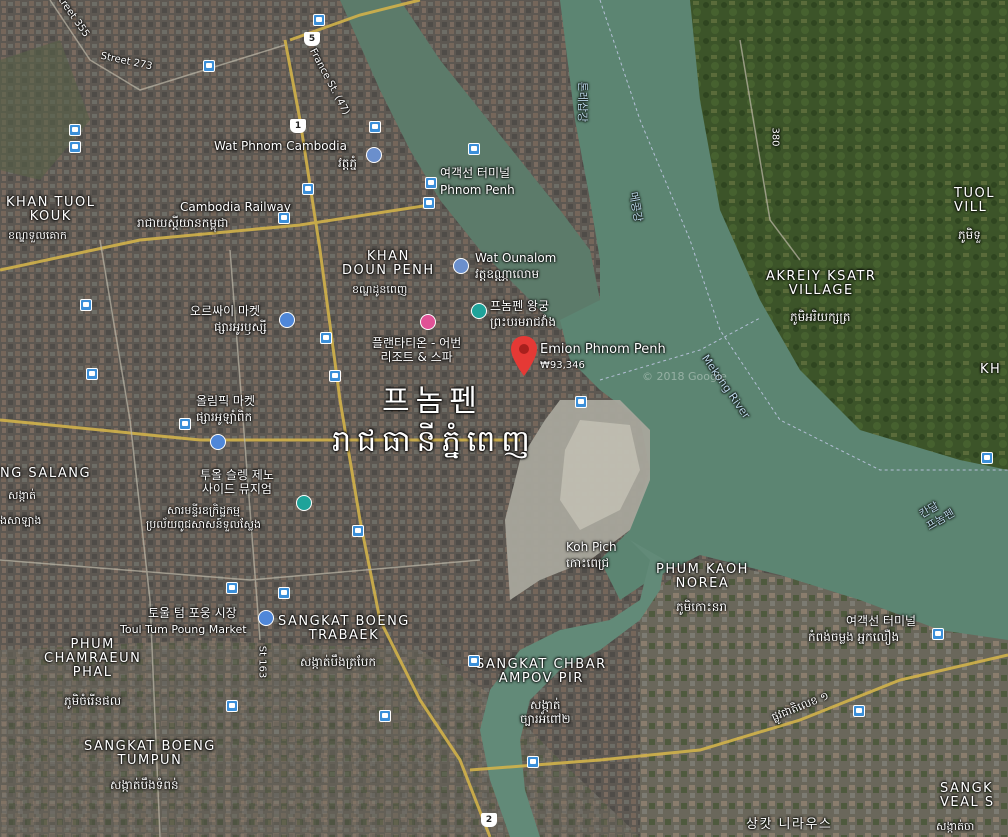 This screenshot has height=837, width=1008. What do you see at coordinates (192, 613) in the screenshot?
I see `toul-tum-poung-ko-label: 토울 텀 포웅 시장` at bounding box center [192, 613].